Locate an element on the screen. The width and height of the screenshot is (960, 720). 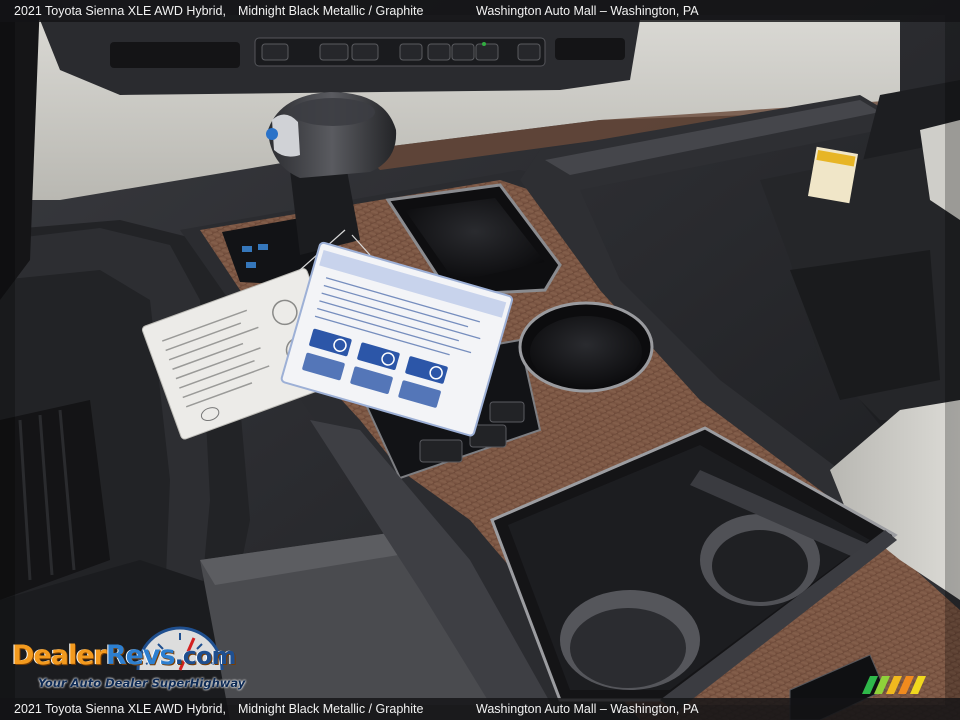
caption-vehicle-bottom: 2021 Toyota Sienna XLE AWD Hybrid, is located at coordinates (120, 709).